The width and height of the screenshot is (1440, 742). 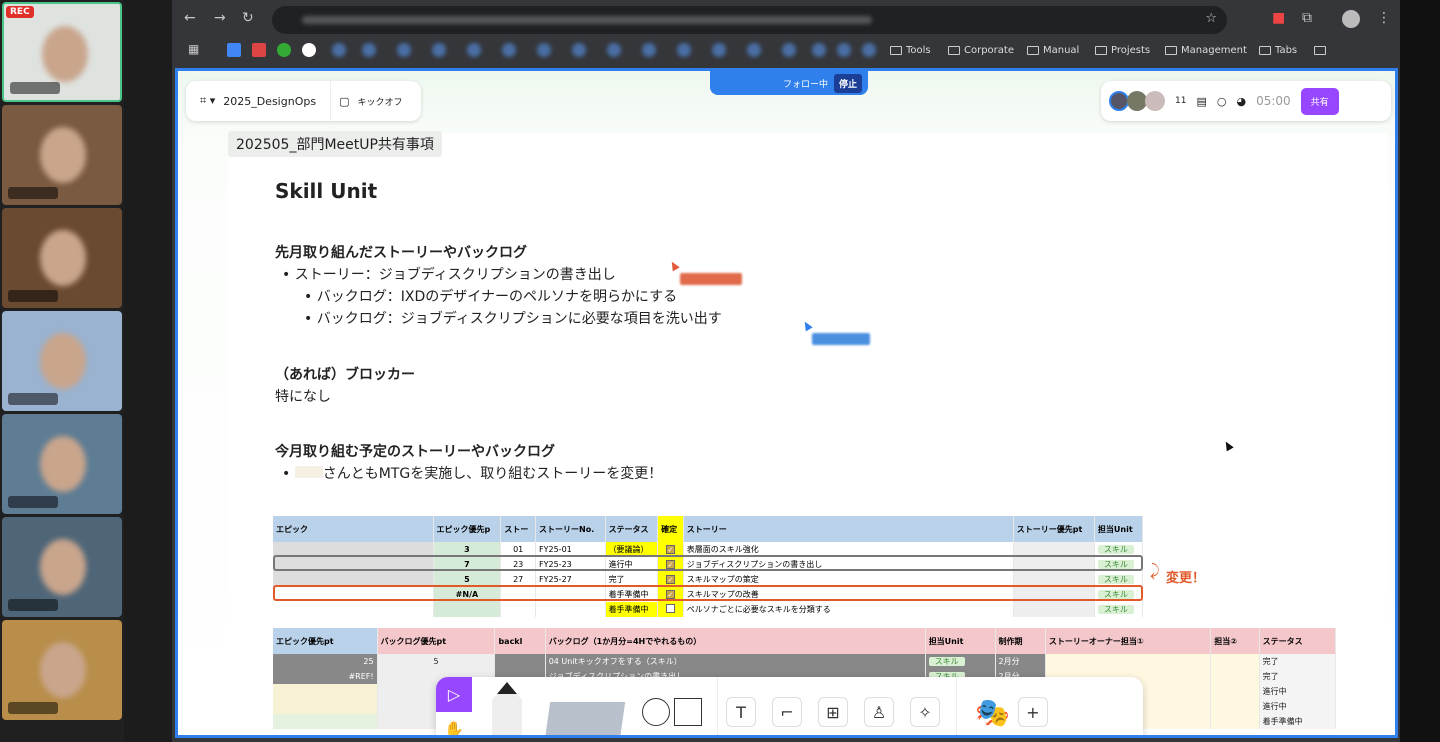 I want to click on layout-icon: ▤, so click(x=1201, y=101).